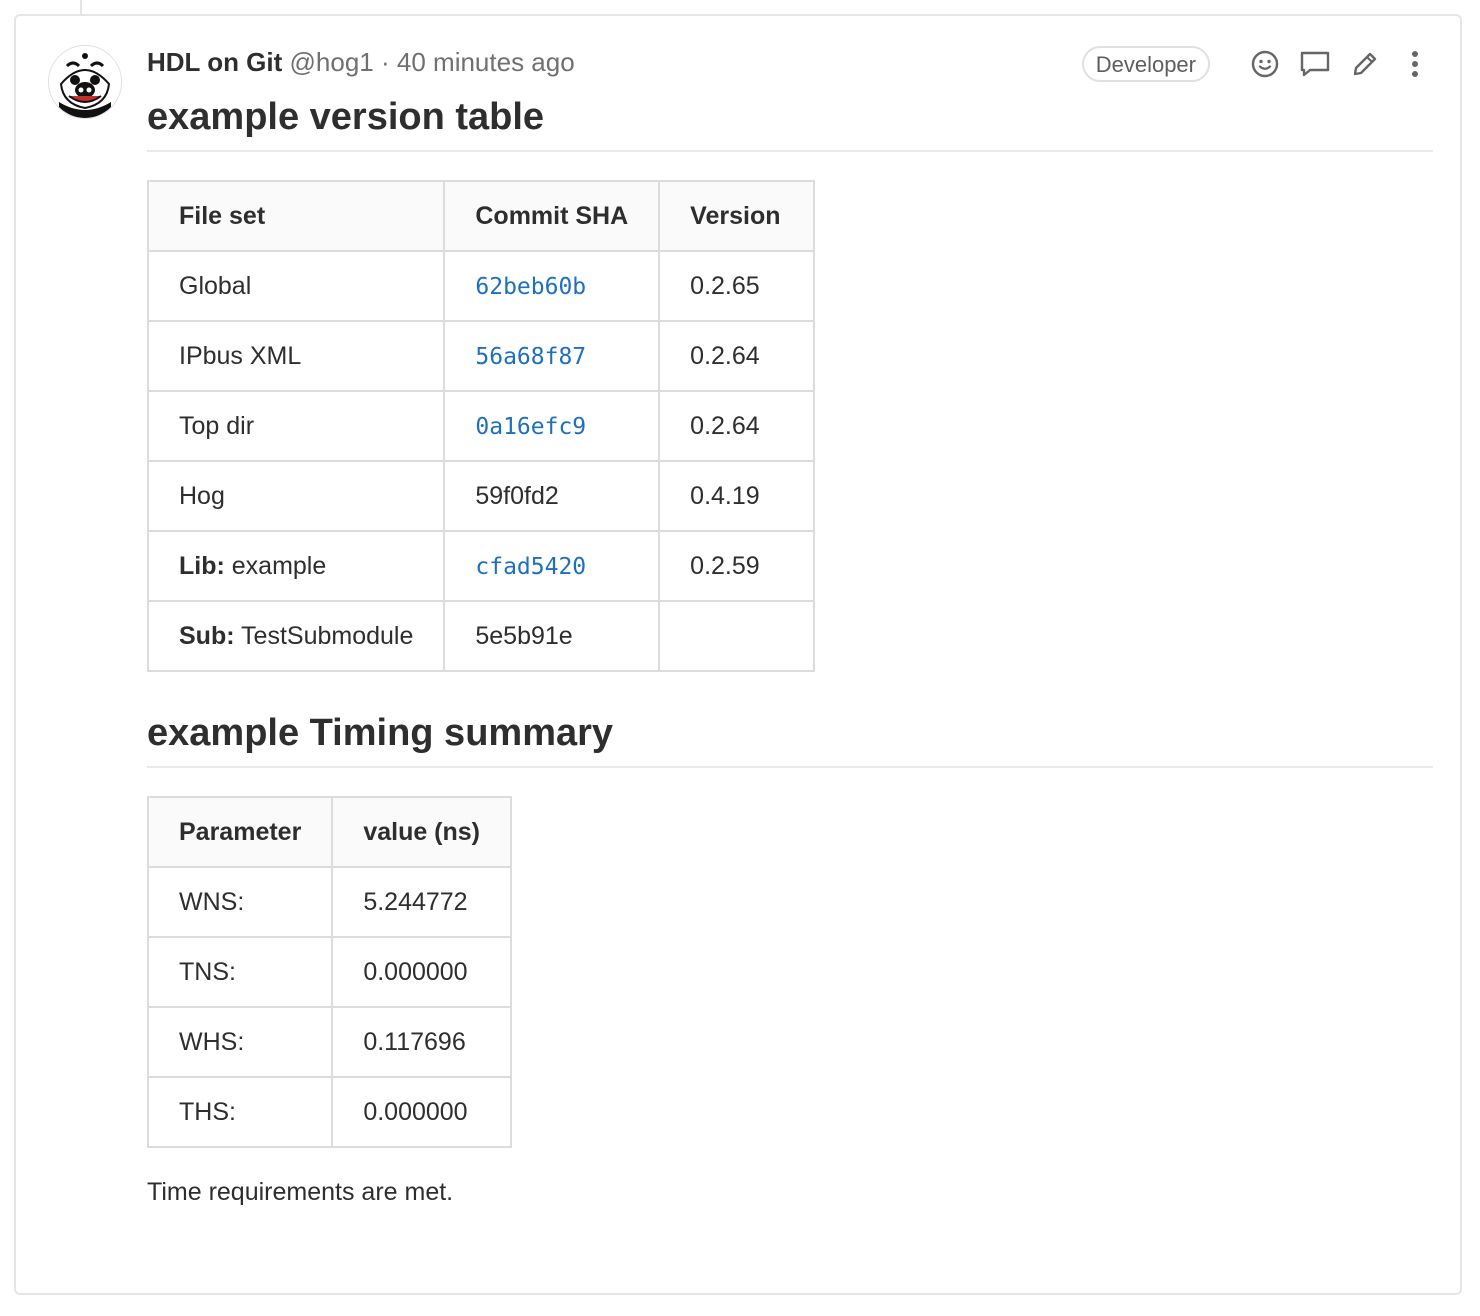  What do you see at coordinates (240, 1042) in the screenshot?
I see `parameter-cell: WHS:` at bounding box center [240, 1042].